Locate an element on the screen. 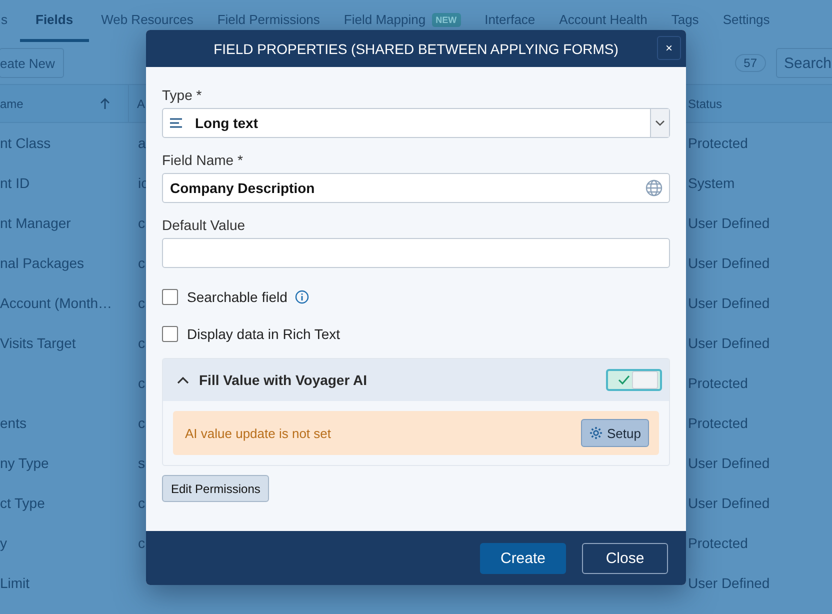 This screenshot has width=832, height=614. table-cell-text: s is located at coordinates (141, 463).